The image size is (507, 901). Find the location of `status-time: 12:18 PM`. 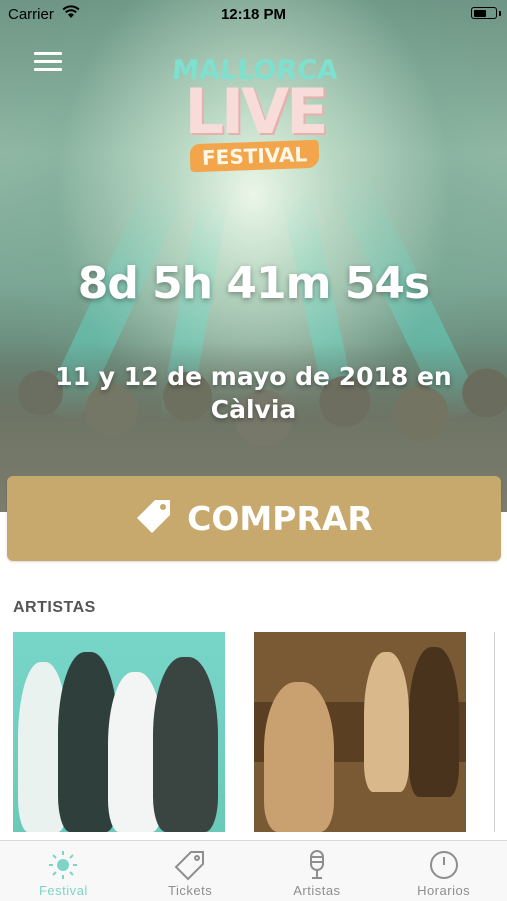

status-time: 12:18 PM is located at coordinates (253, 14).